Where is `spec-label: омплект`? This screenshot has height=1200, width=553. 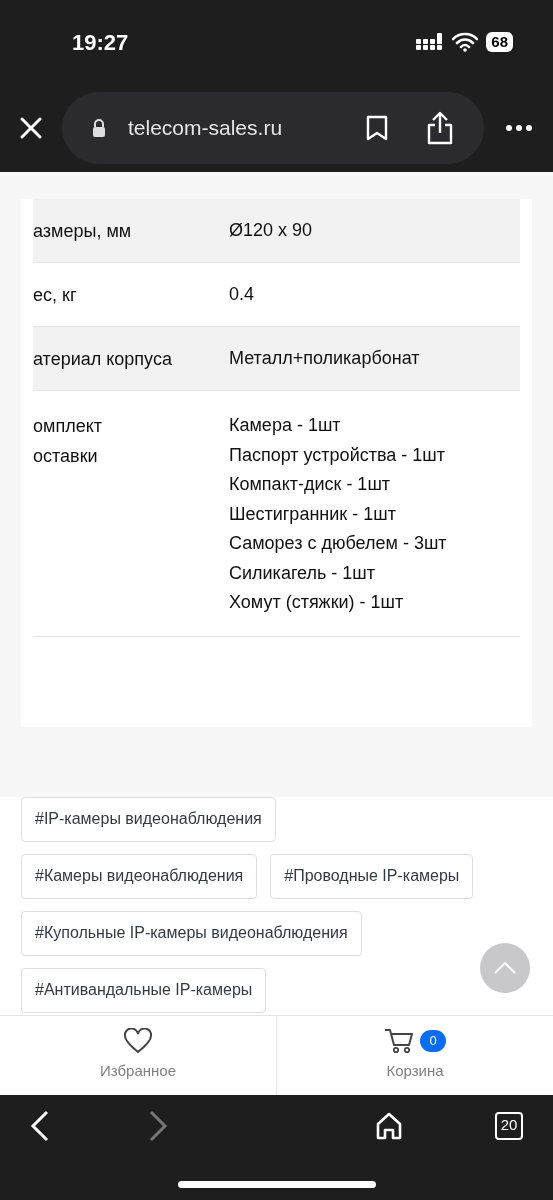
spec-label: омплект is located at coordinates (68, 426).